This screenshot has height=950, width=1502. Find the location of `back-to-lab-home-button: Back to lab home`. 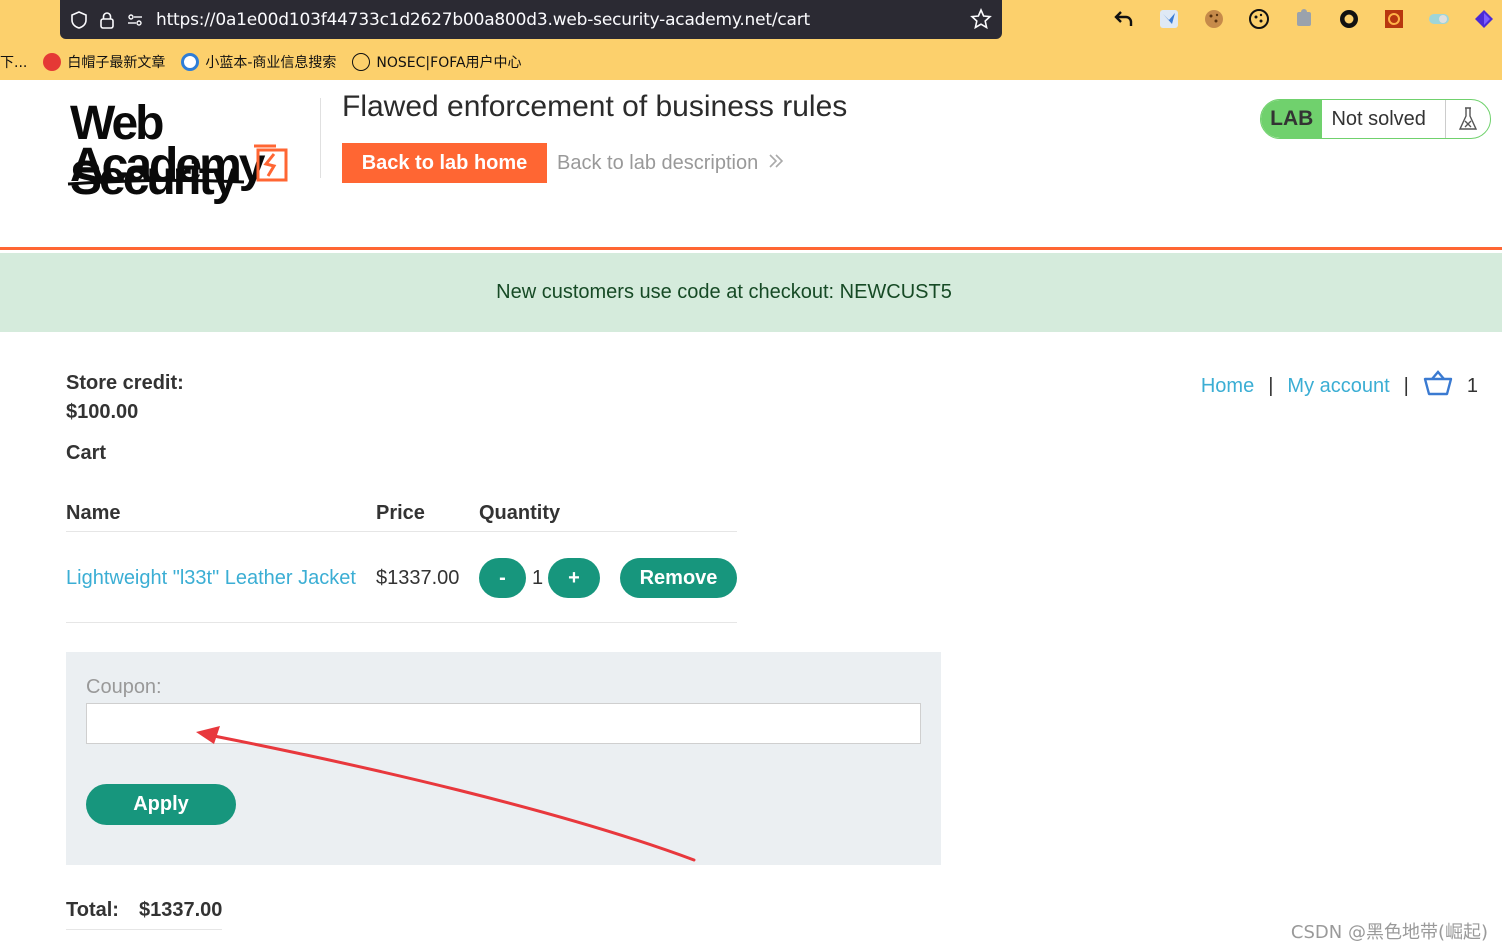

back-to-lab-home-button: Back to lab home is located at coordinates (444, 163).